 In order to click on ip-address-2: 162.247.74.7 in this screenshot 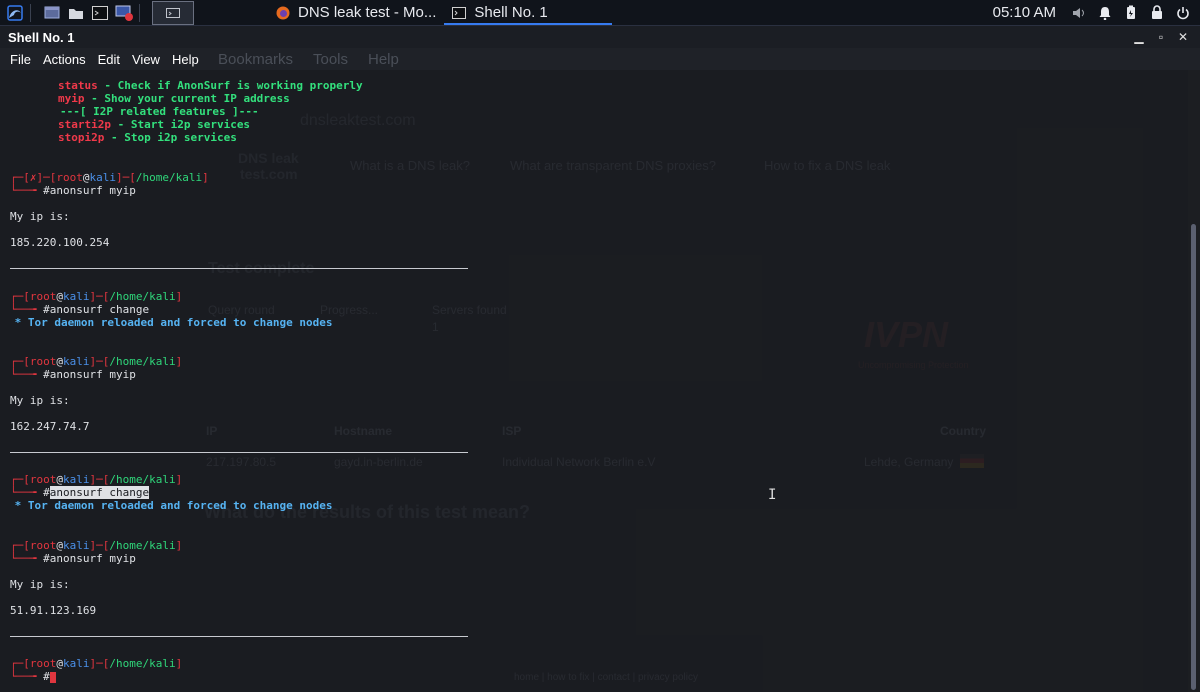, I will do `click(50, 426)`.